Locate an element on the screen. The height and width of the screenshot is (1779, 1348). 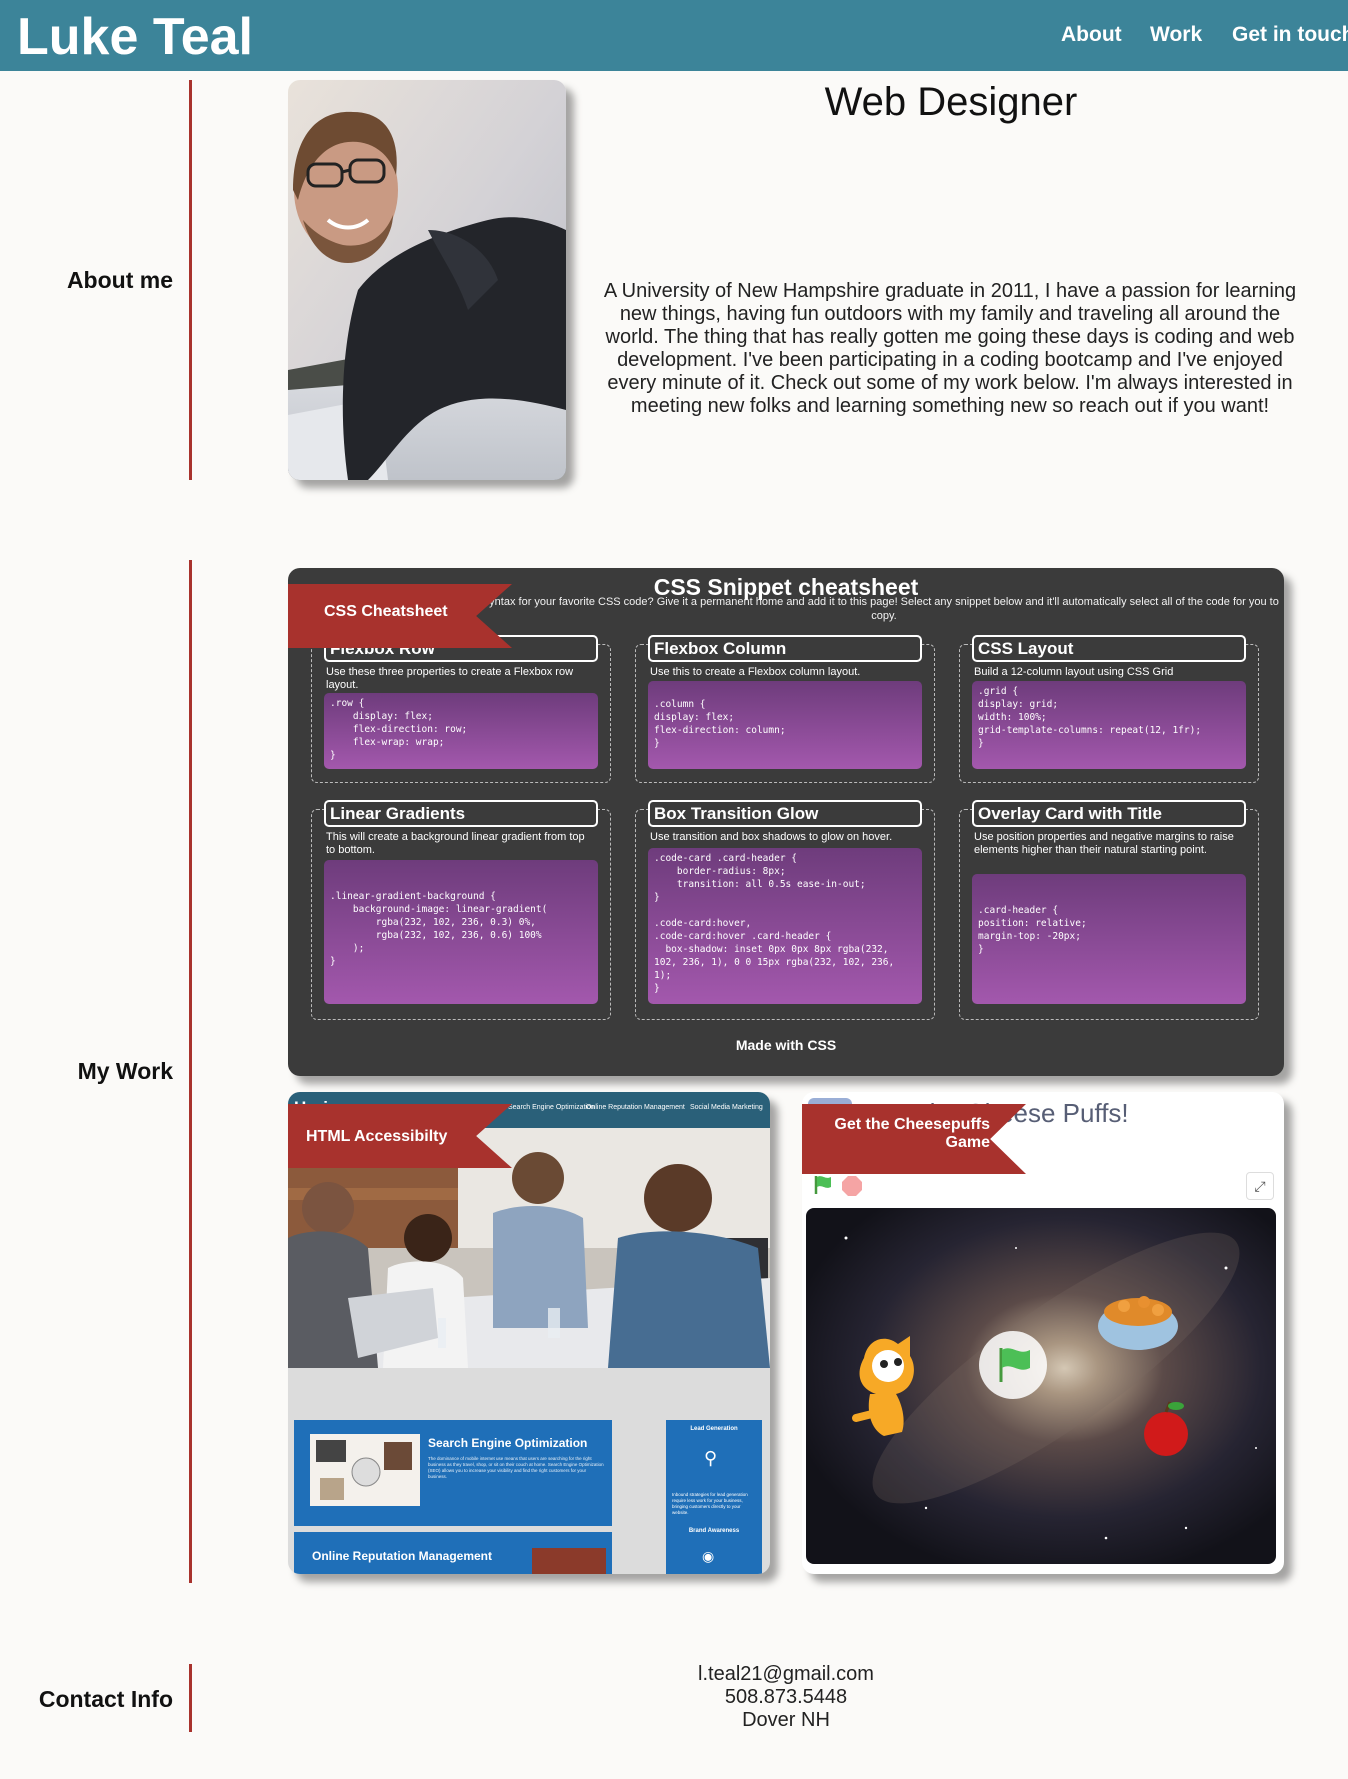
game-stage is located at coordinates (1041, 1386).